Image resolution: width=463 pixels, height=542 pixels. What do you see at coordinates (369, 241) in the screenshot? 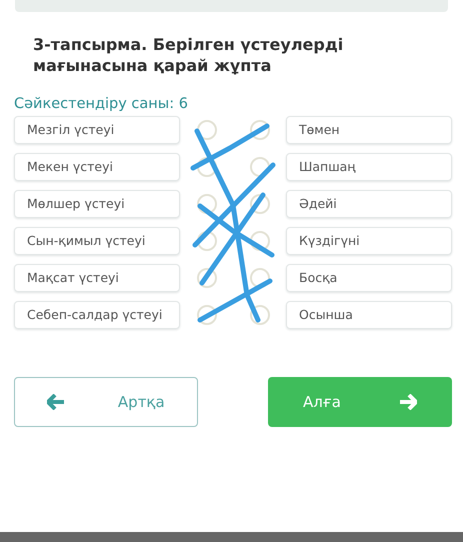
I see `answer-option: Күздігүні` at bounding box center [369, 241].